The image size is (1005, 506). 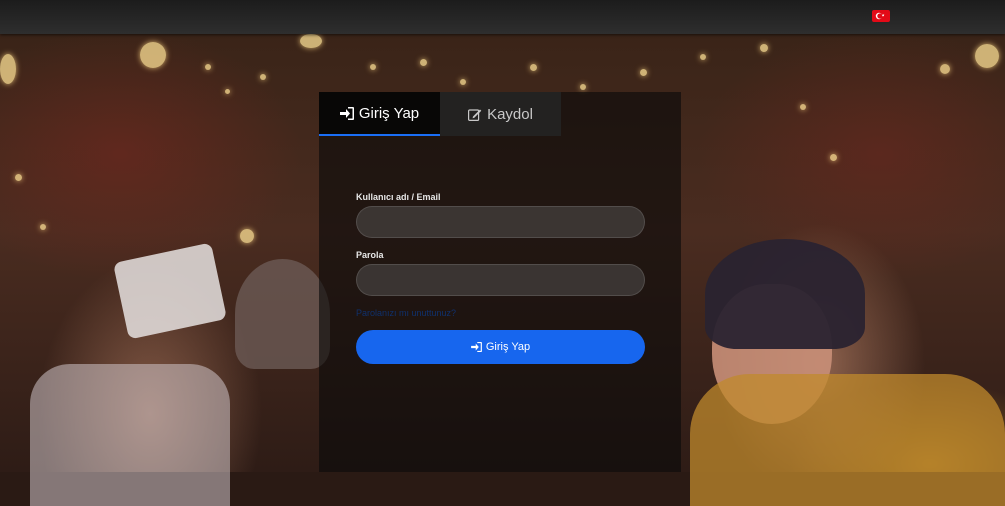 What do you see at coordinates (370, 255) in the screenshot?
I see `password-label: Parola` at bounding box center [370, 255].